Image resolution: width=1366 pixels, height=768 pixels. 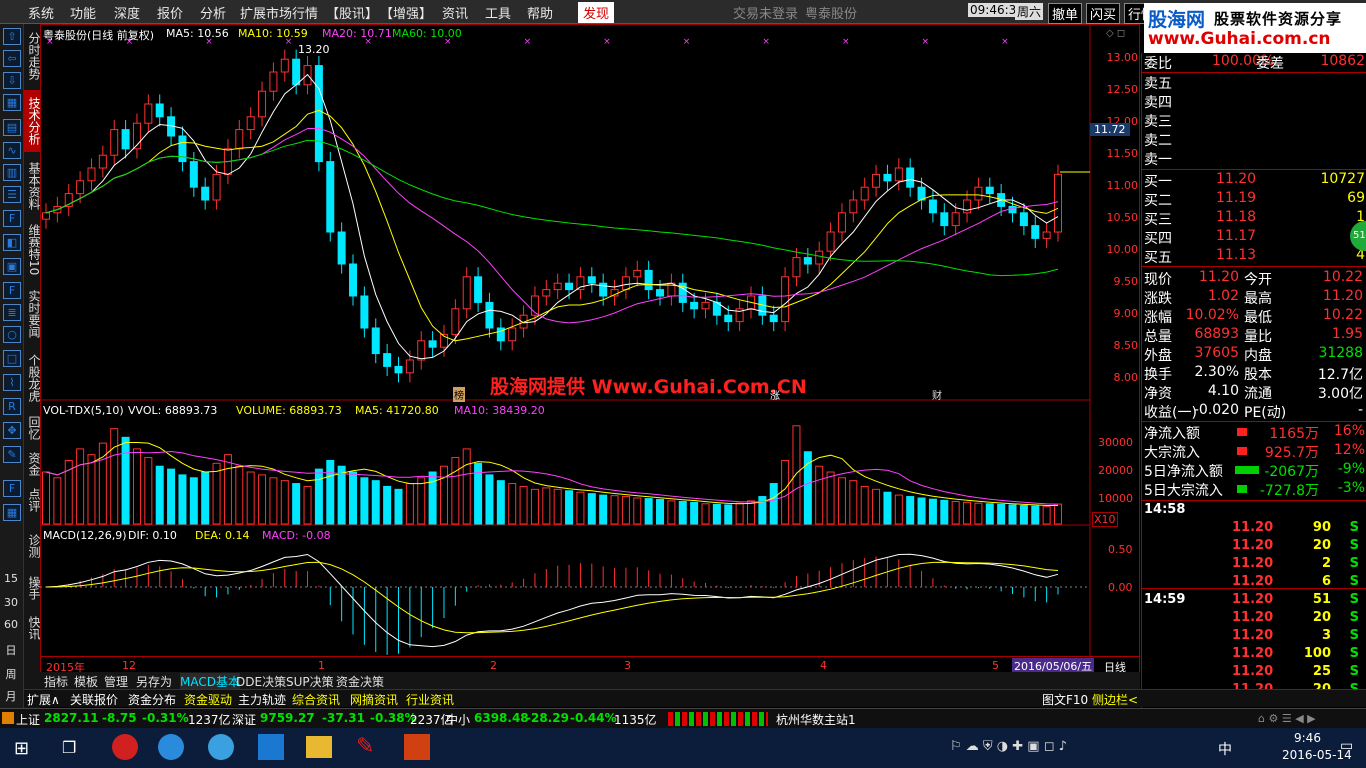 I want to click on tab-manage: 管理, so click(x=116, y=681).